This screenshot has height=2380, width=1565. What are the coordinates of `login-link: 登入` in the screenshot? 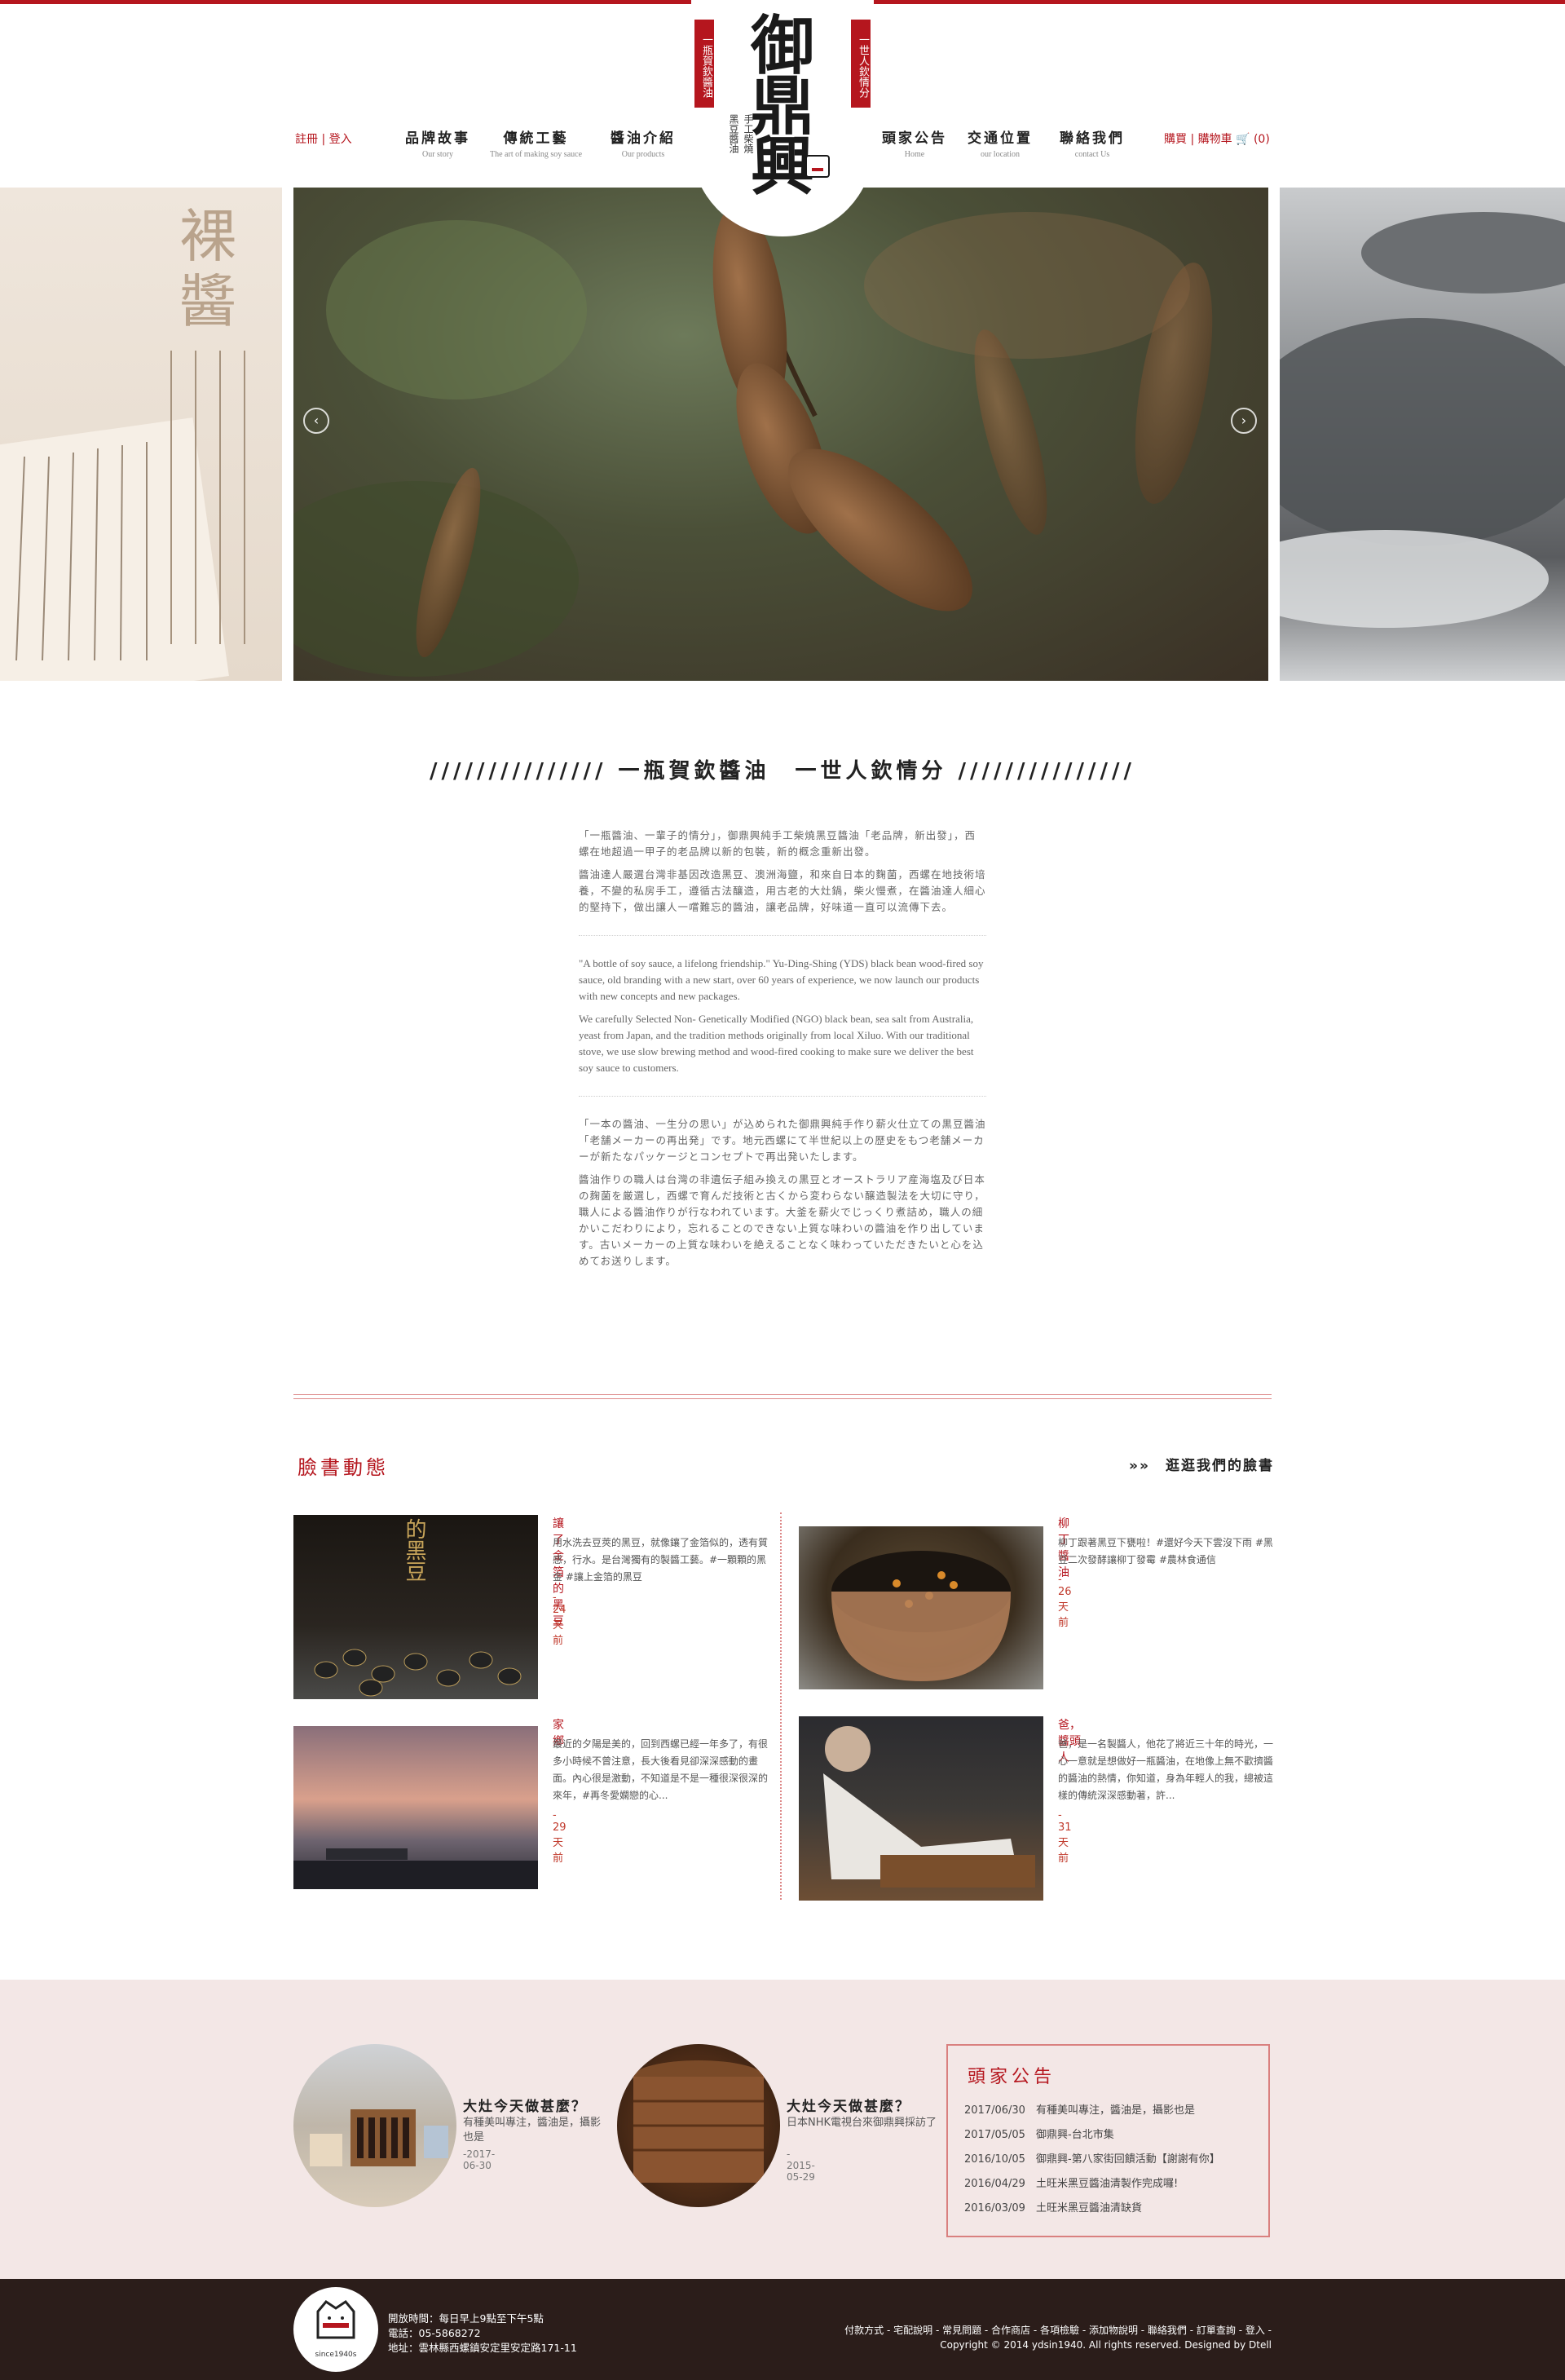 It's located at (340, 139).